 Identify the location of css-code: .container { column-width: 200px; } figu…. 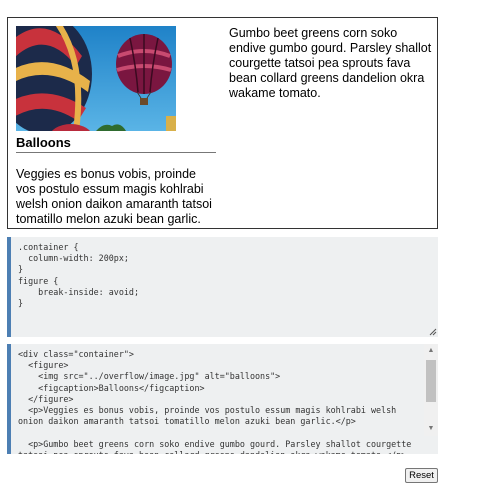
(224, 275).